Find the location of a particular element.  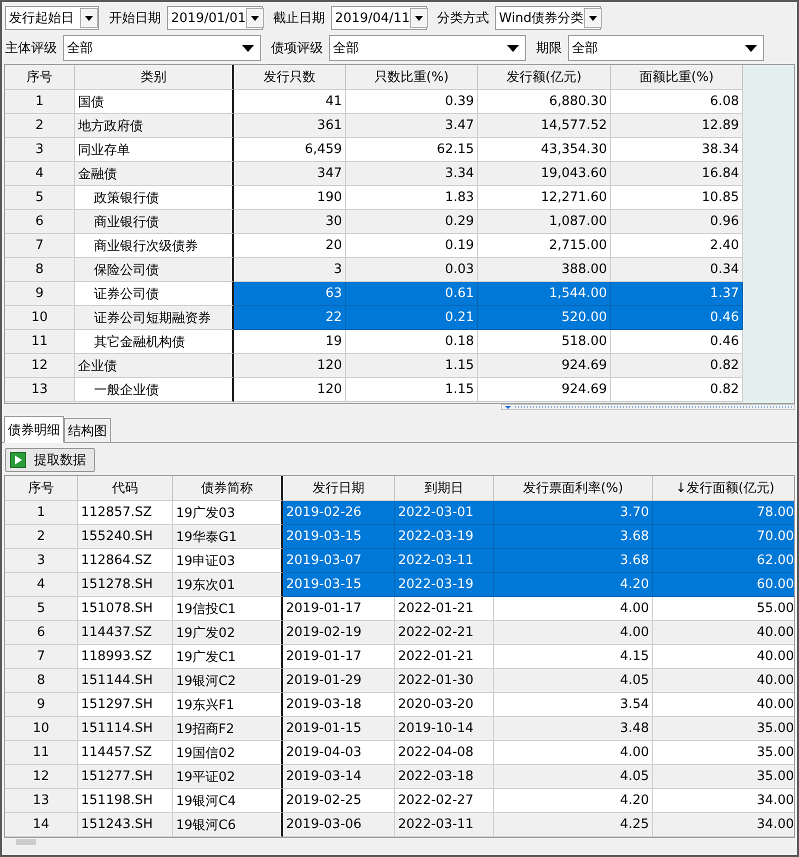

table-cell: 地方政府债 is located at coordinates (154, 126).